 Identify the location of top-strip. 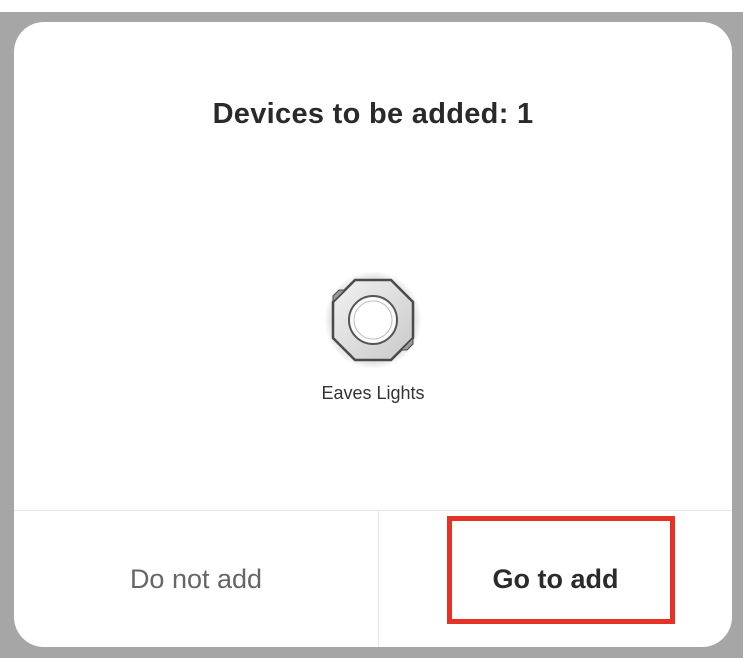
(371, 6).